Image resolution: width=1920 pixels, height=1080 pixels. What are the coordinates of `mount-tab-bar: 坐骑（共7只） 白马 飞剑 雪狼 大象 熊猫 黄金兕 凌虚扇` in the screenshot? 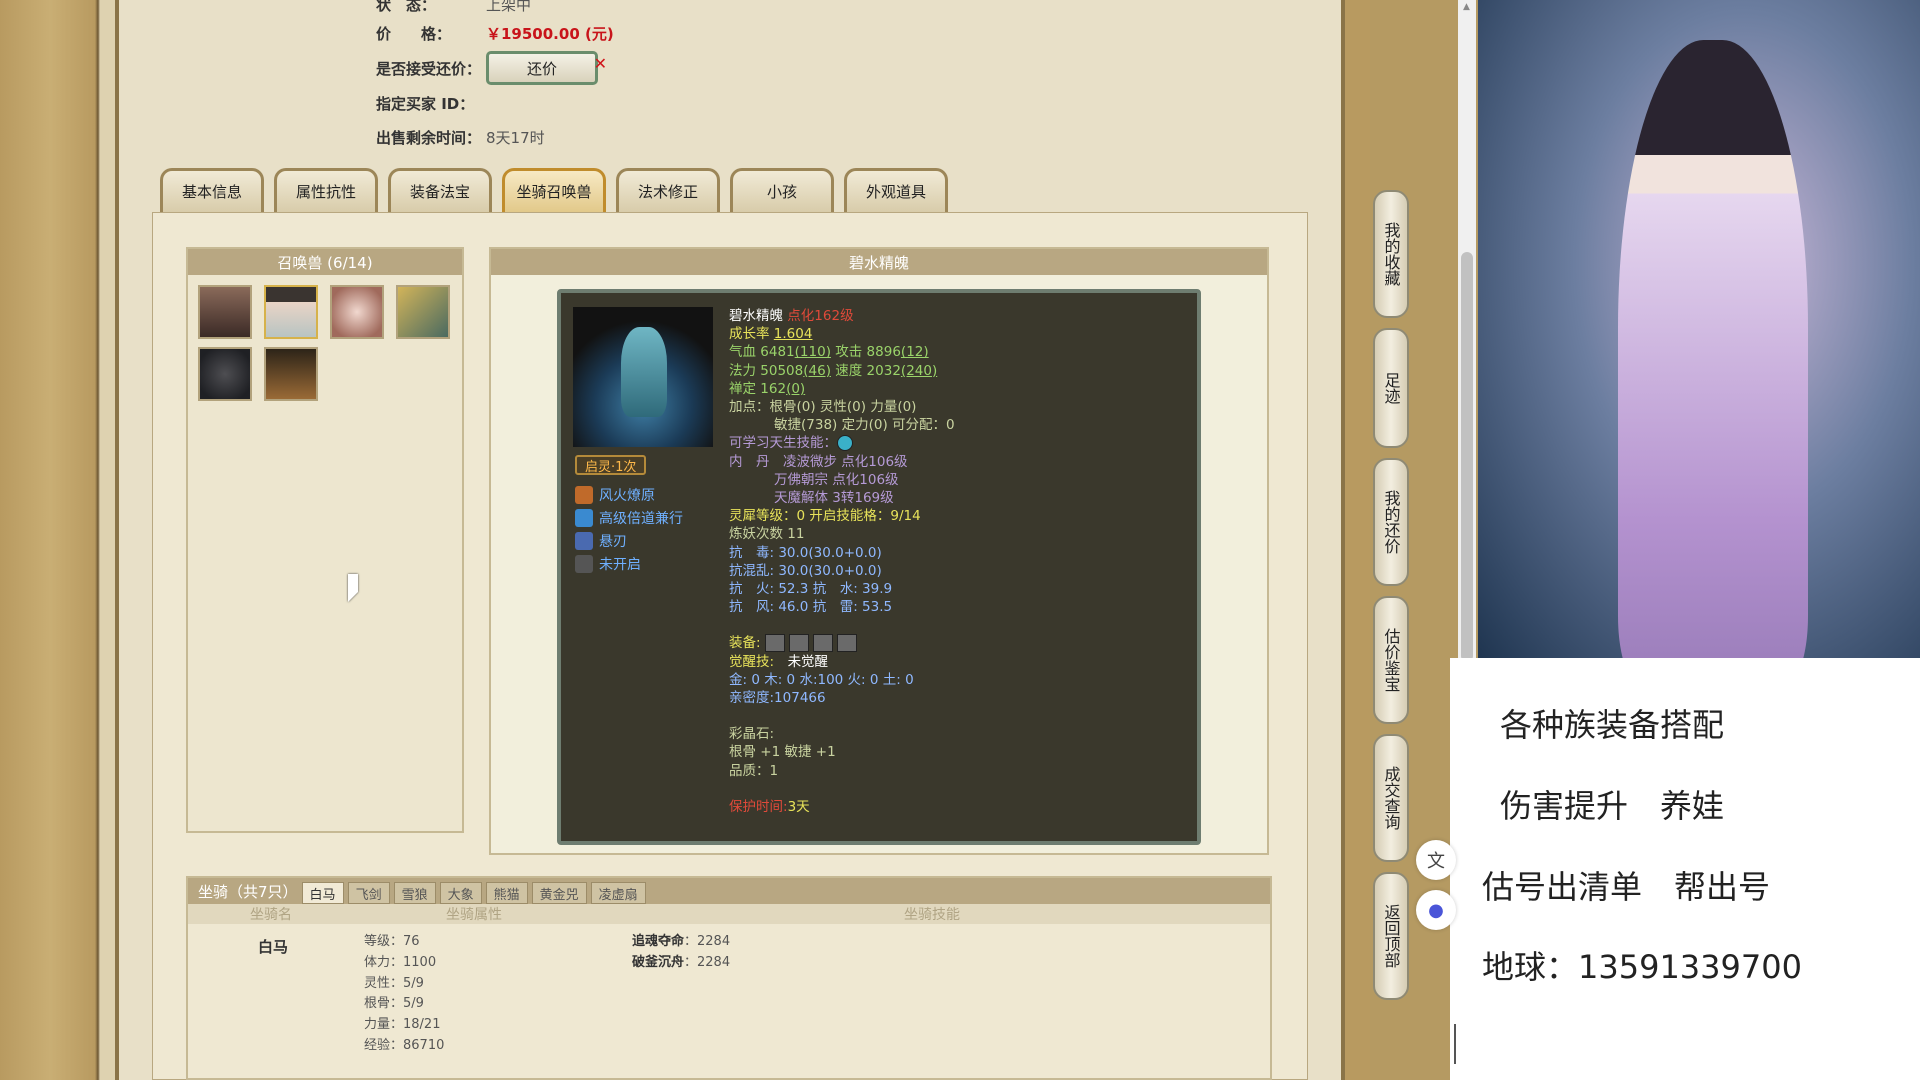 It's located at (729, 891).